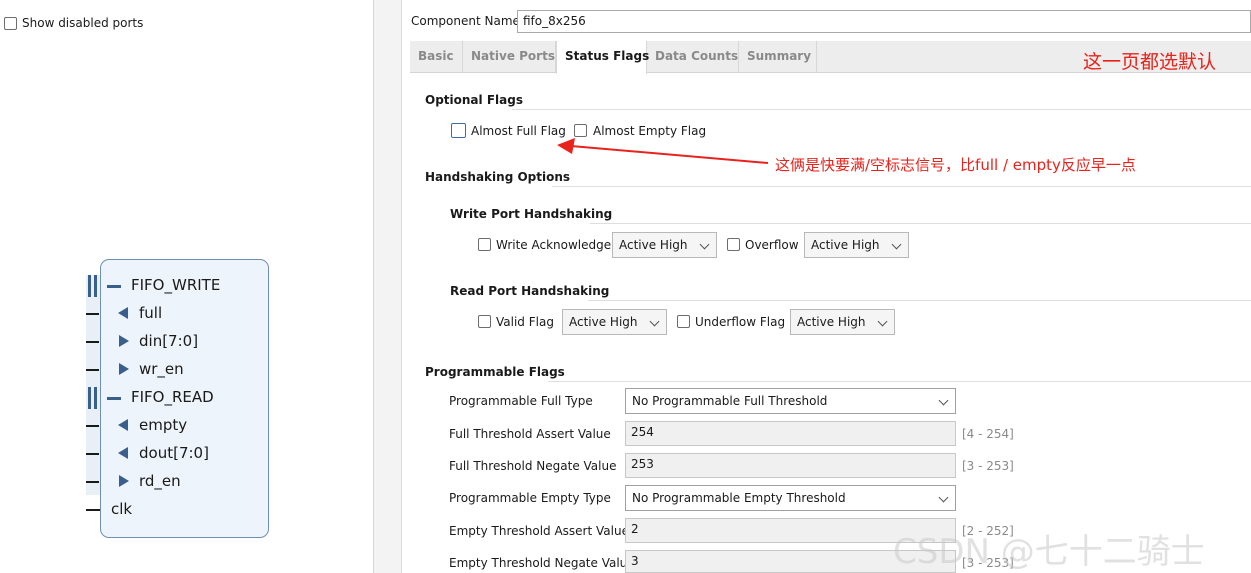  I want to click on write-handshaking-title: Write Port Handshaking, so click(531, 214).